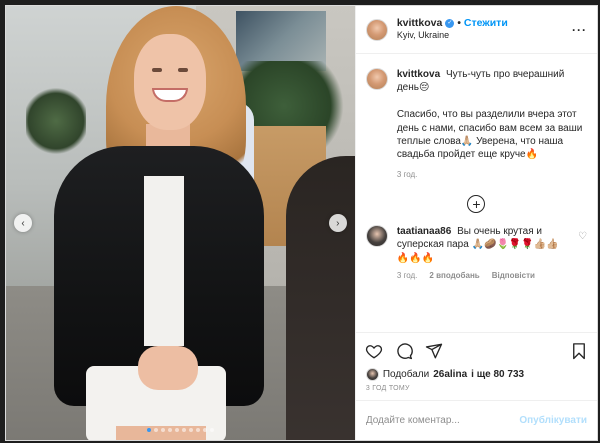 This screenshot has width=600, height=443. I want to click on share-icon, so click(433, 350).